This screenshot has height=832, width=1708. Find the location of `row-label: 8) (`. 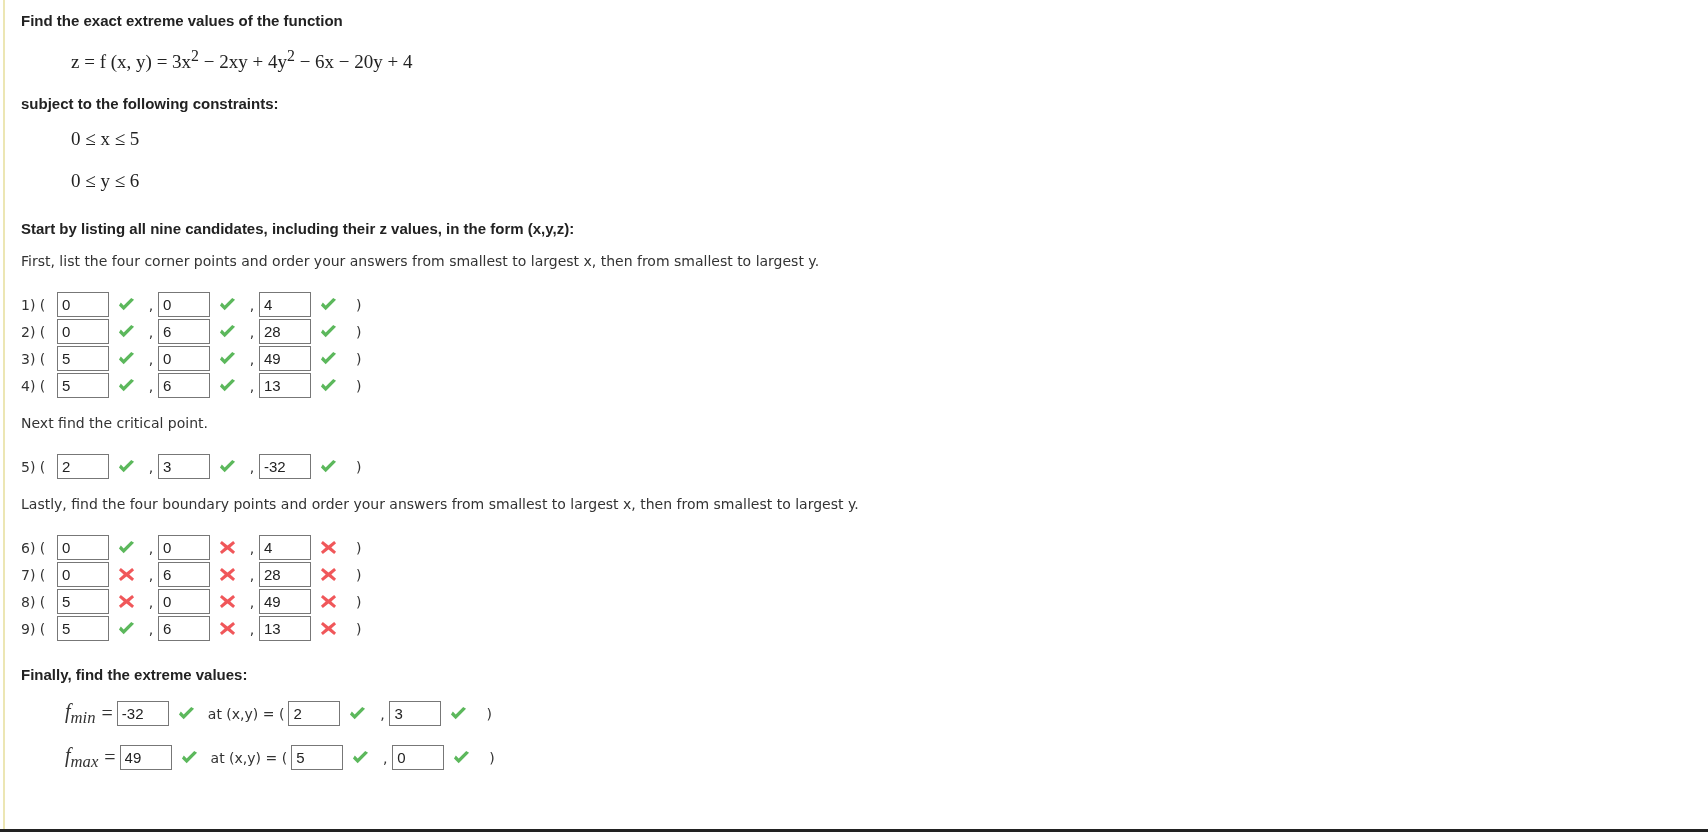

row-label: 8) ( is located at coordinates (34, 601).